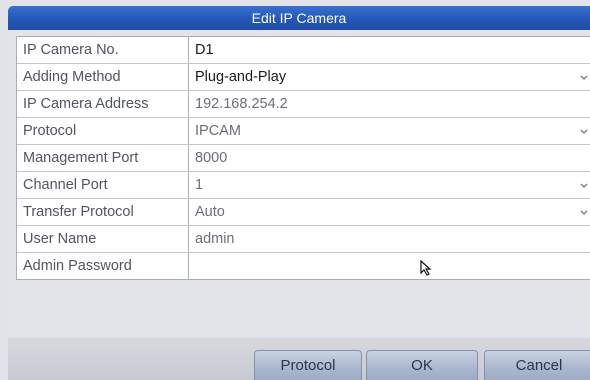  Describe the element at coordinates (103, 77) in the screenshot. I see `adding-method-label: Adding Method` at that location.